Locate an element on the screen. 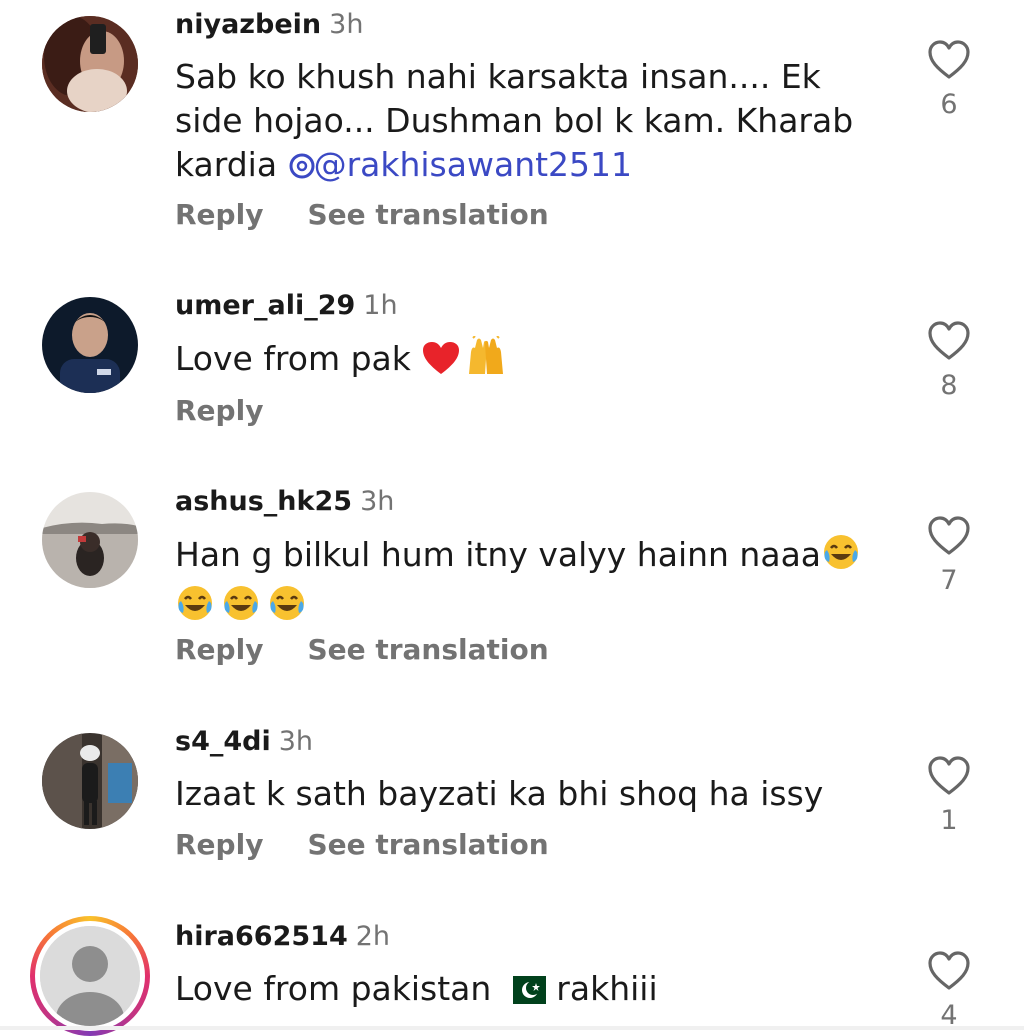 The image size is (1024, 1036). story-ring is located at coordinates (90, 976).